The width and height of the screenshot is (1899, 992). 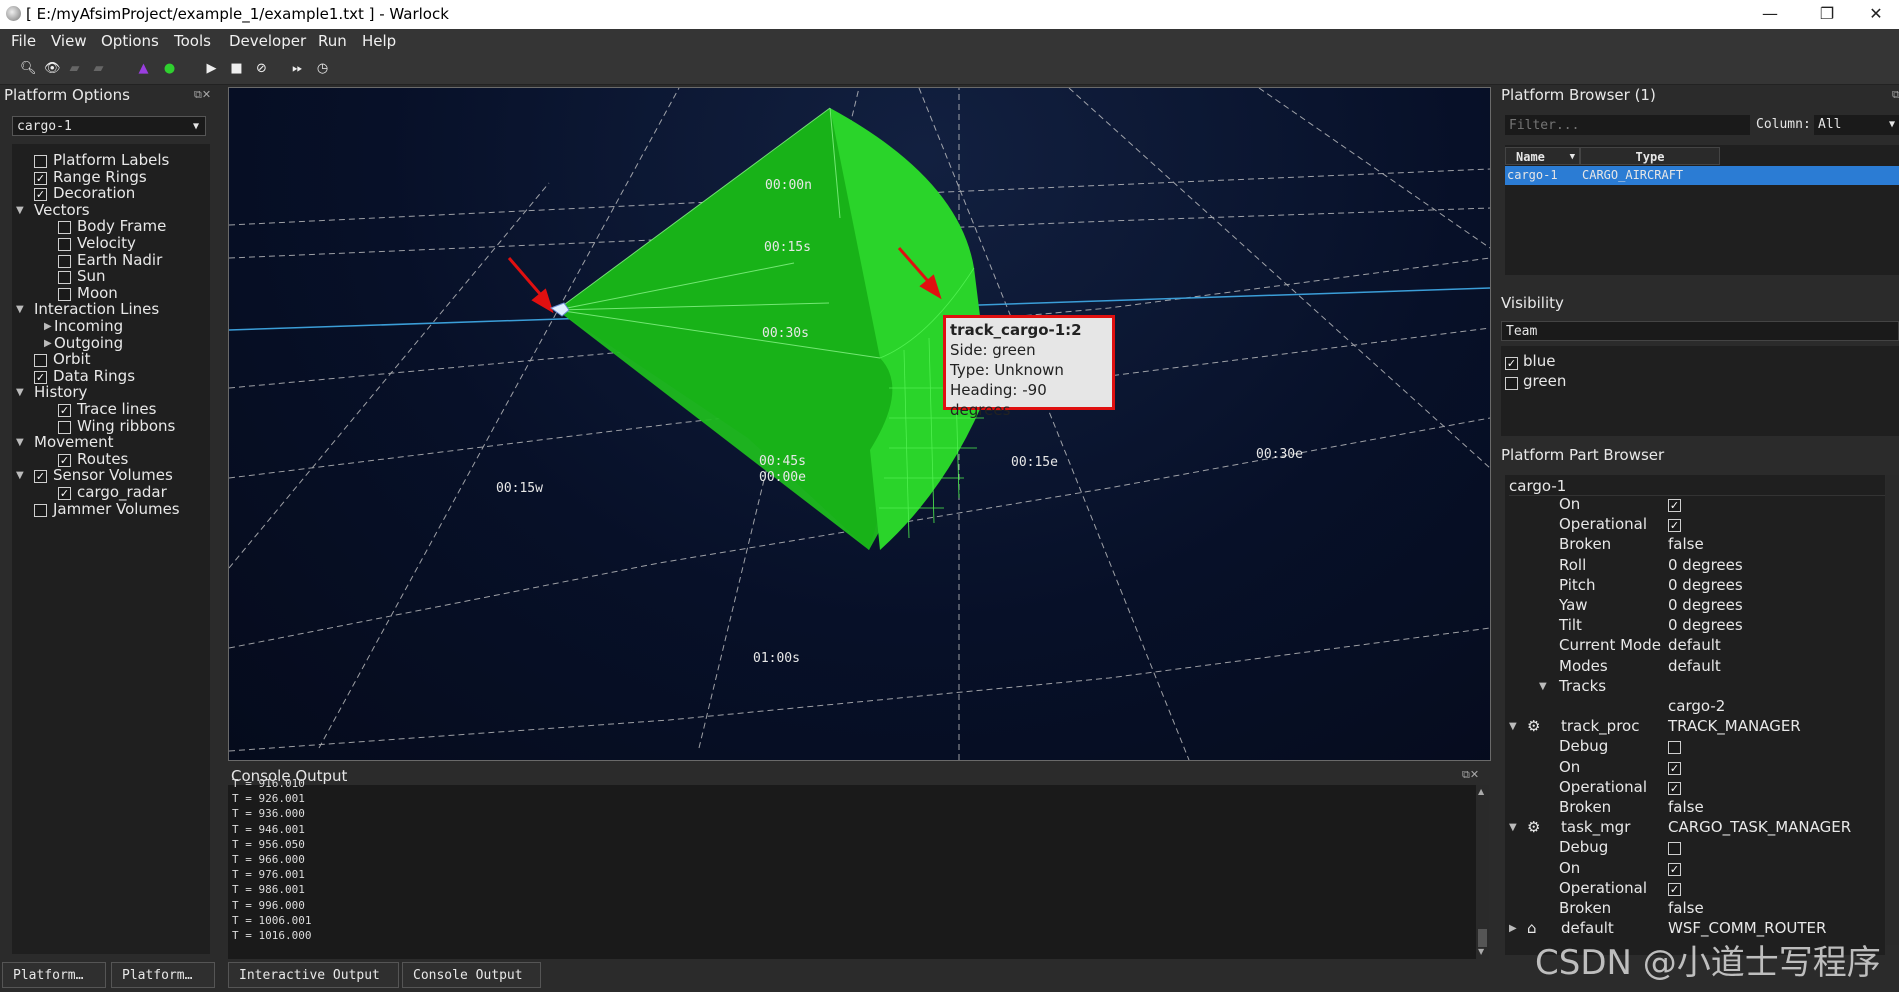 I want to click on option-label: Range Rings, so click(x=100, y=177).